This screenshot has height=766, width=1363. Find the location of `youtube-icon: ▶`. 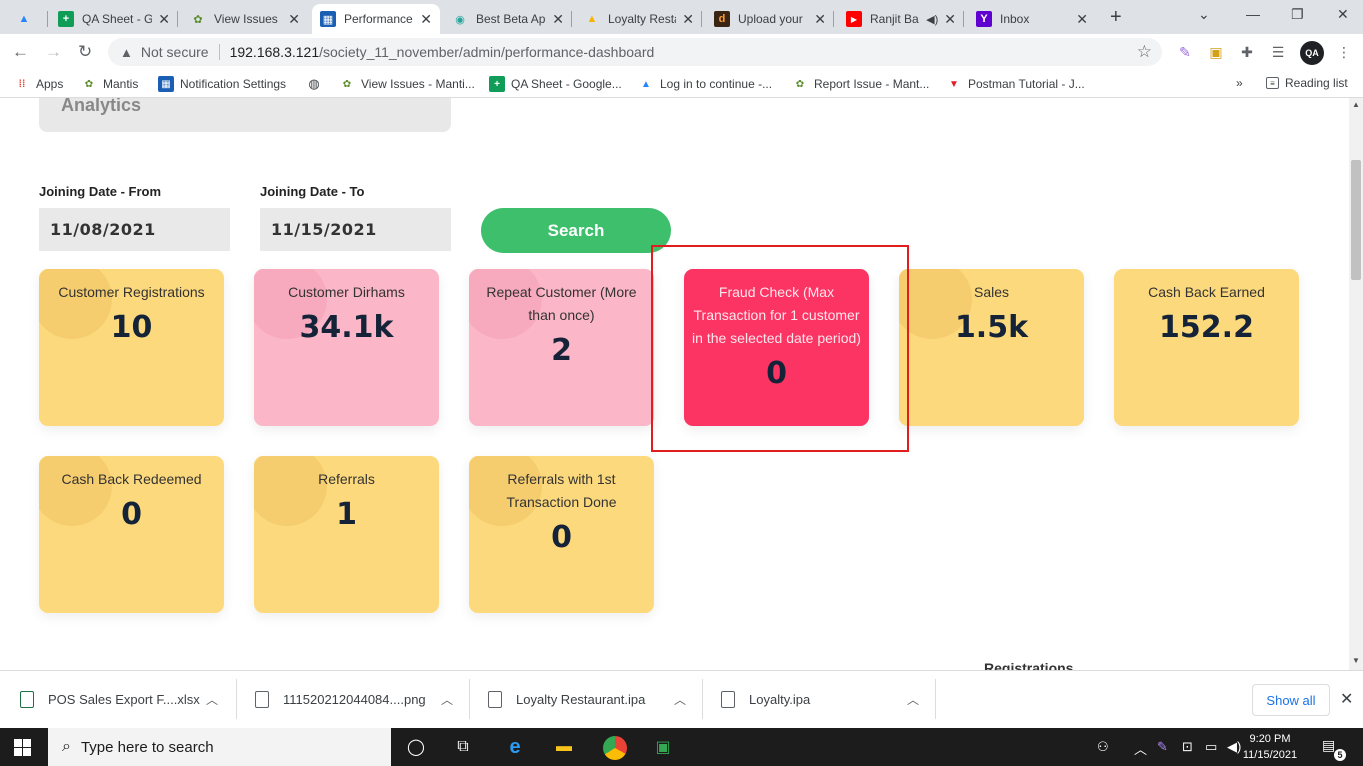

youtube-icon: ▶ is located at coordinates (854, 19).